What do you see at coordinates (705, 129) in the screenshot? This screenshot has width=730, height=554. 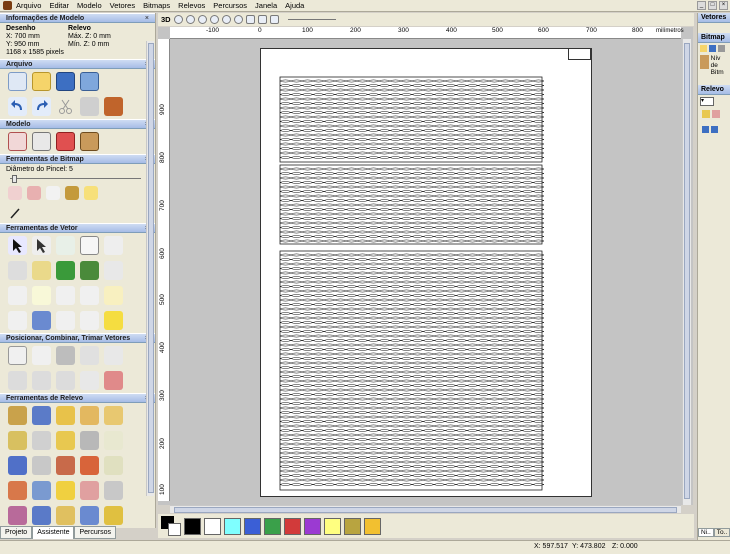 I see `move-up-icon` at bounding box center [705, 129].